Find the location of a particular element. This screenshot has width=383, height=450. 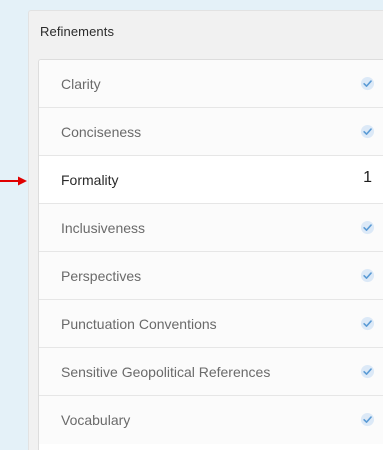

refinement-item-sensitive-geopolitical-references: Sensitive Geopolitical References is located at coordinates (211, 372).